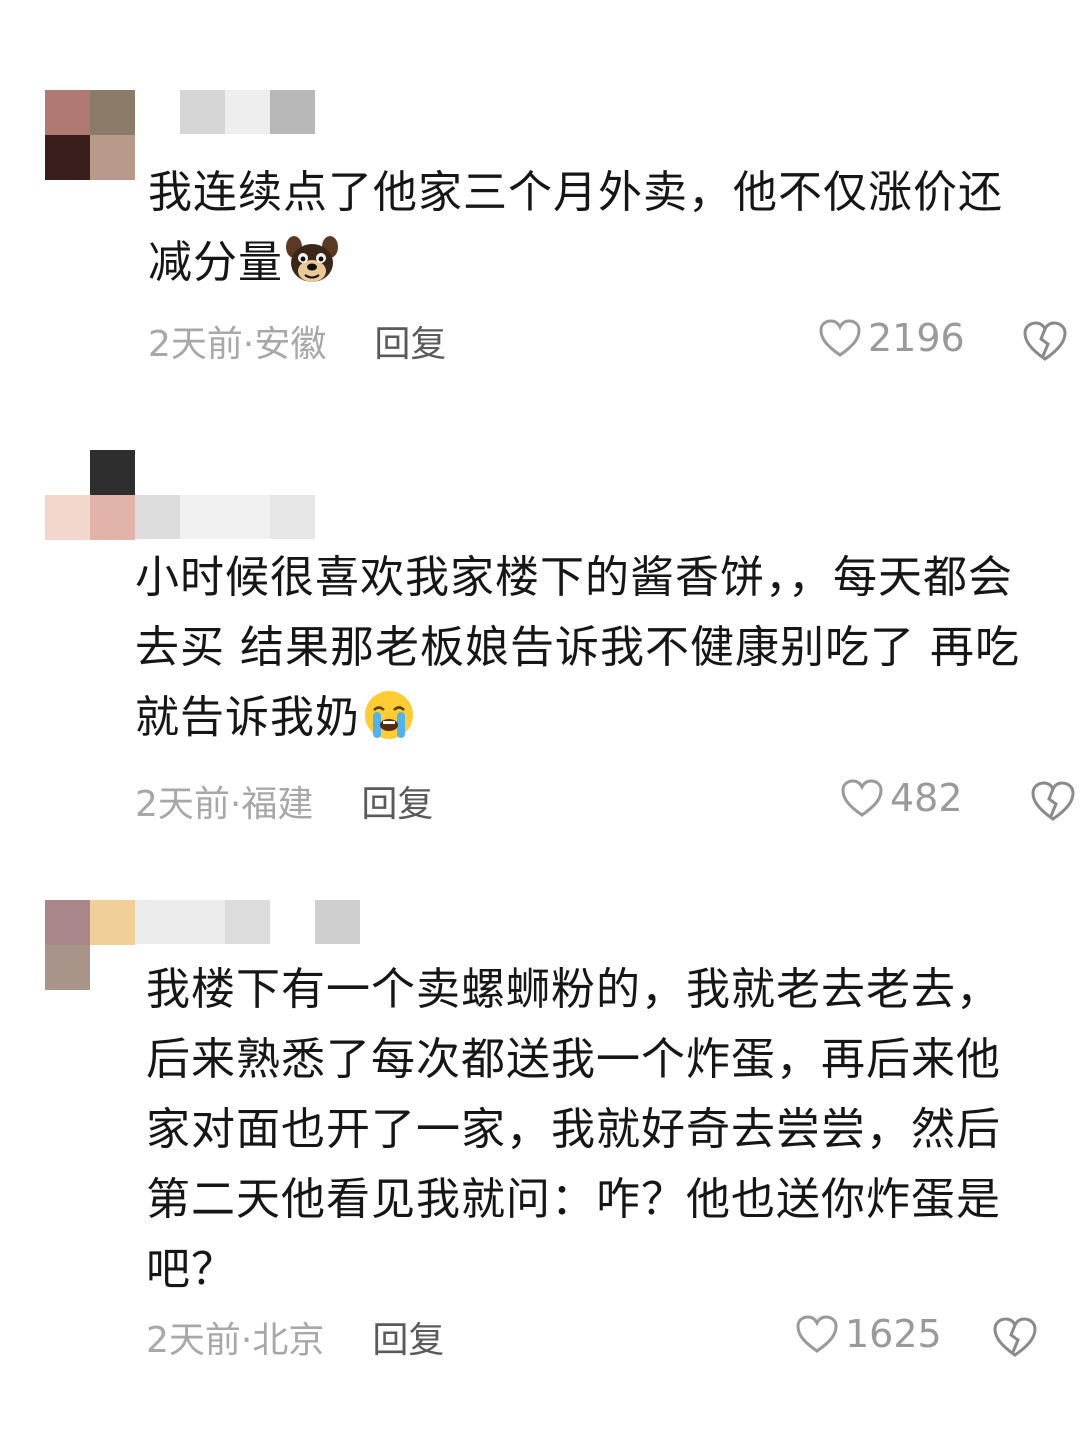 The width and height of the screenshot is (1080, 1440). I want to click on comment-meta: 2天前·北京 回复, so click(295, 1337).